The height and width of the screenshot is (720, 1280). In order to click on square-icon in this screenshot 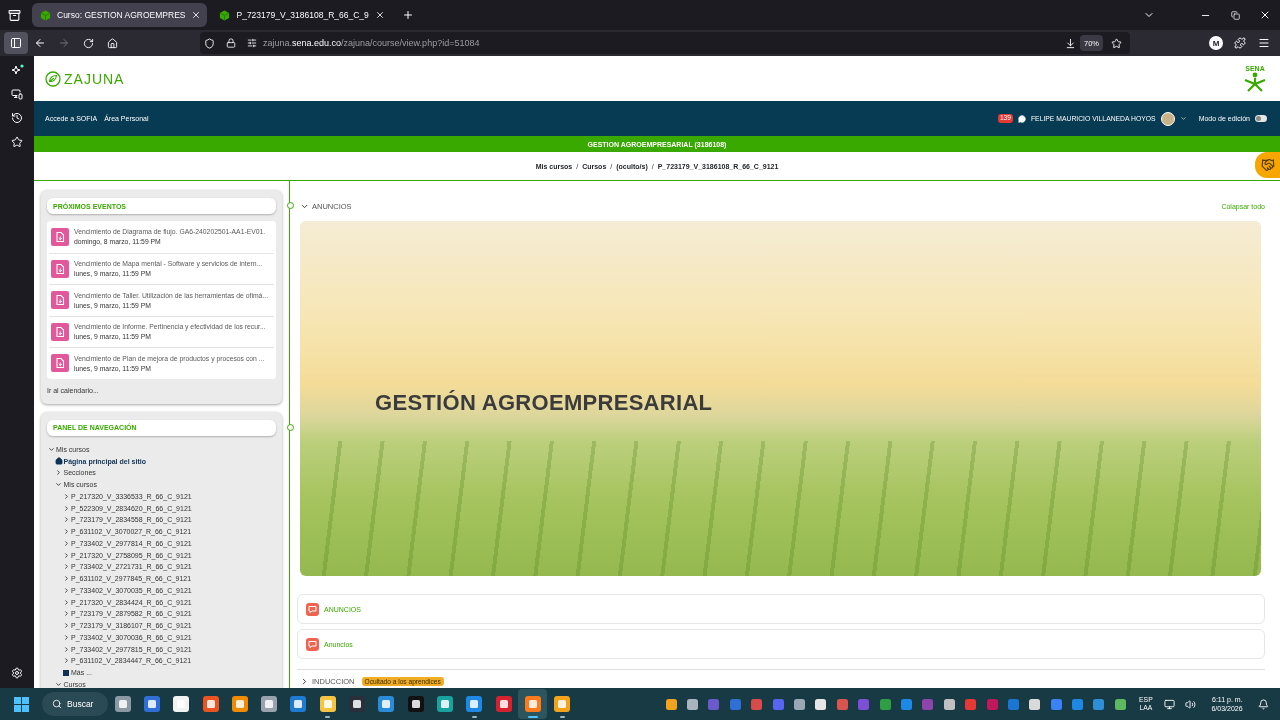, I will do `click(66, 672)`.